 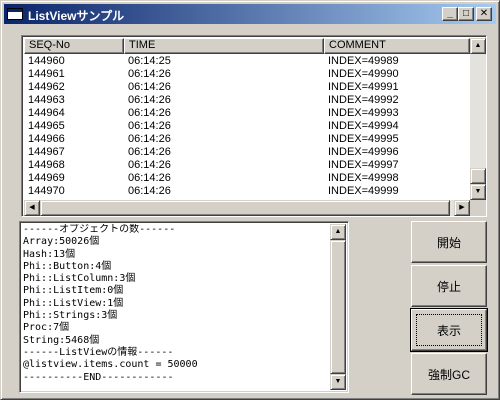 What do you see at coordinates (462, 208) in the screenshot?
I see `scroll-right-button: ▶` at bounding box center [462, 208].